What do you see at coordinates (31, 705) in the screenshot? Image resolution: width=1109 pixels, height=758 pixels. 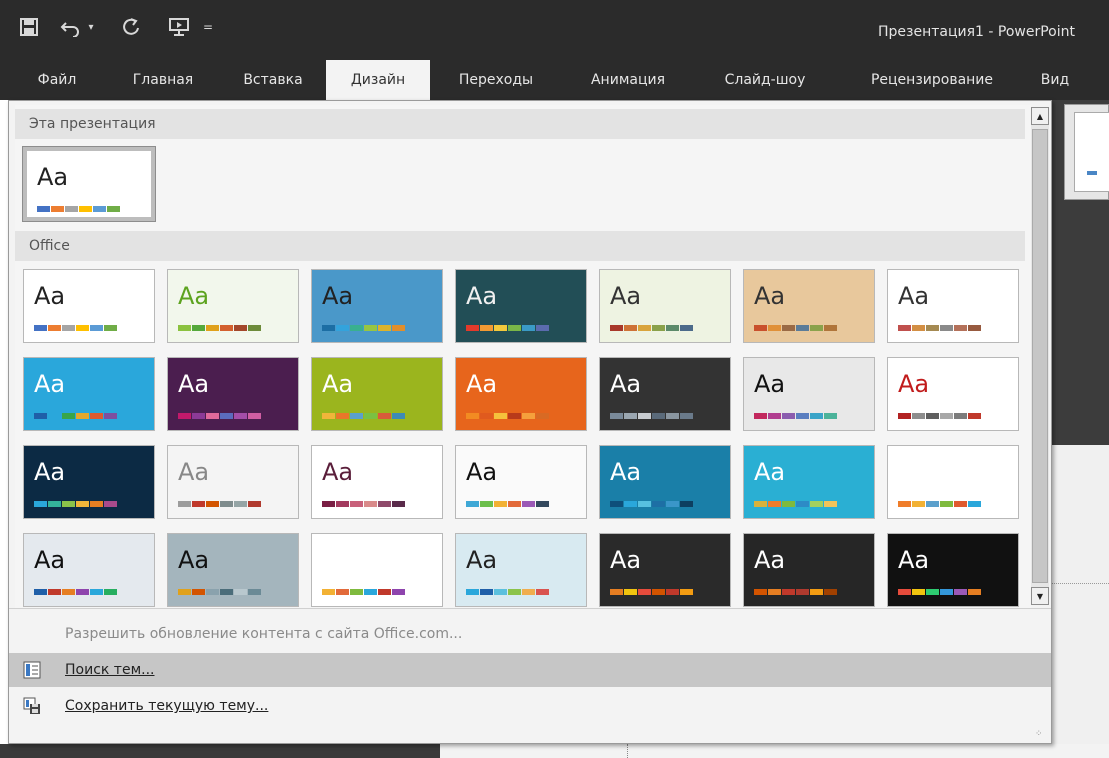 I see `save-theme-icon` at bounding box center [31, 705].